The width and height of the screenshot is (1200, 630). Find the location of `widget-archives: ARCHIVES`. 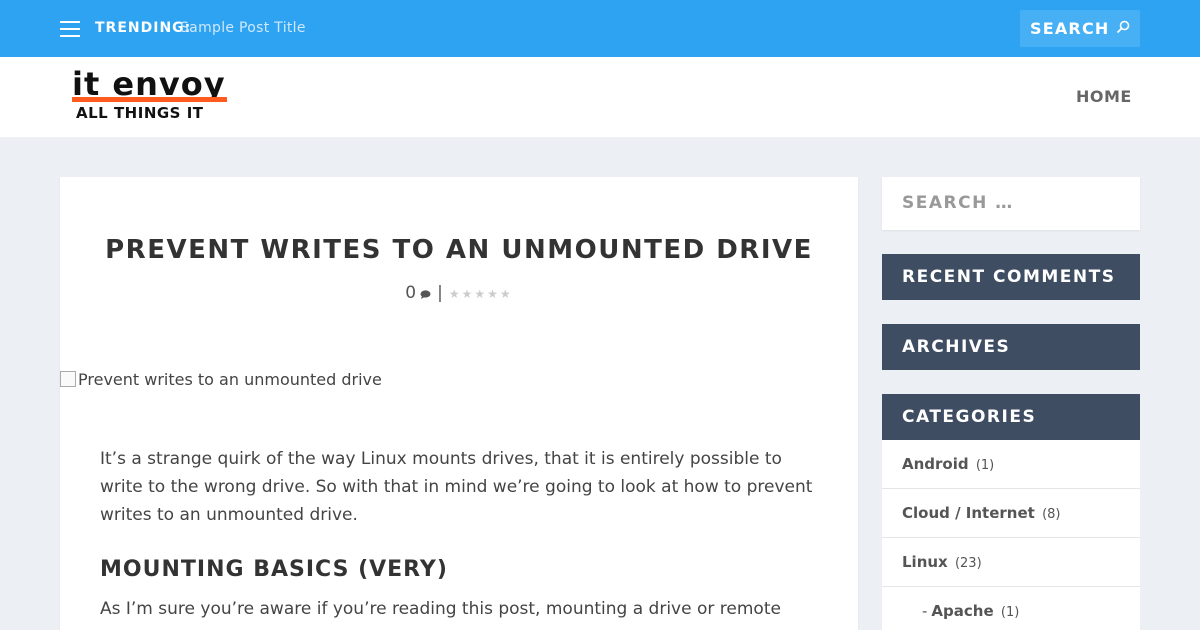

widget-archives: ARCHIVES is located at coordinates (1011, 347).